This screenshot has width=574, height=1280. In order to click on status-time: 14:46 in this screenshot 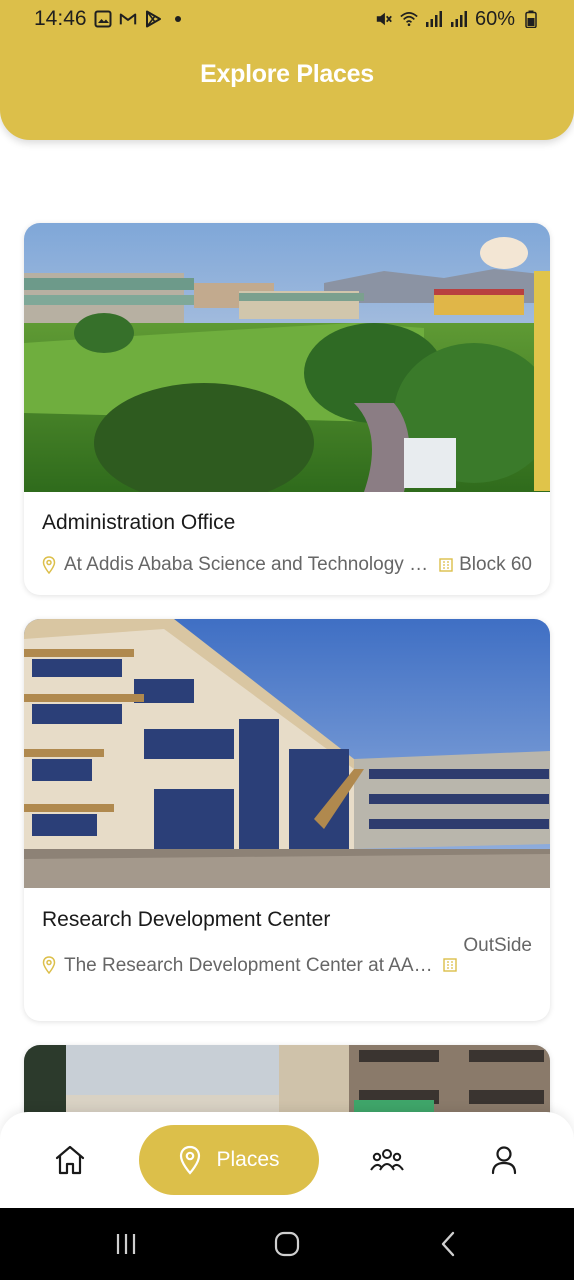, I will do `click(60, 18)`.